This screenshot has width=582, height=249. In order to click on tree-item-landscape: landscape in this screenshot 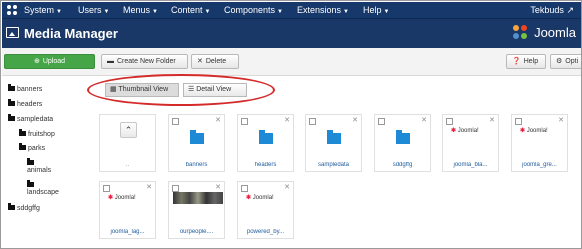, I will do `click(43, 188)`.